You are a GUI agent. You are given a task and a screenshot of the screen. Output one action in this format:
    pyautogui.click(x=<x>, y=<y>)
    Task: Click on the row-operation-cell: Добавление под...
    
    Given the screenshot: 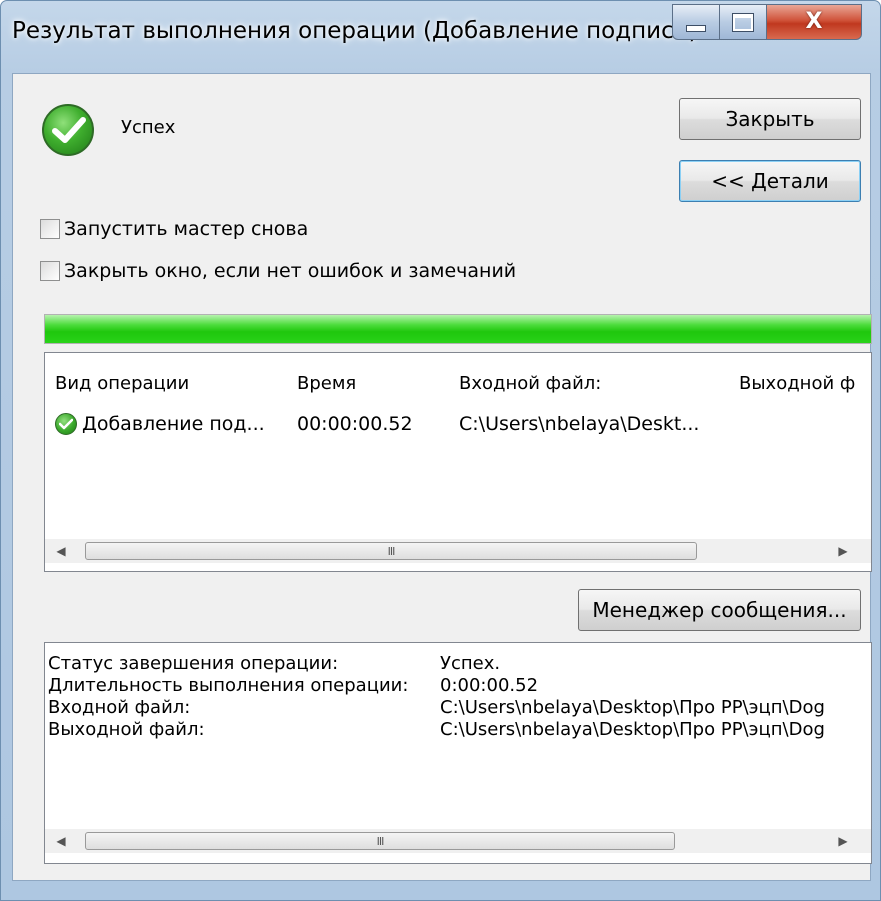 What is the action you would take?
    pyautogui.click(x=173, y=424)
    